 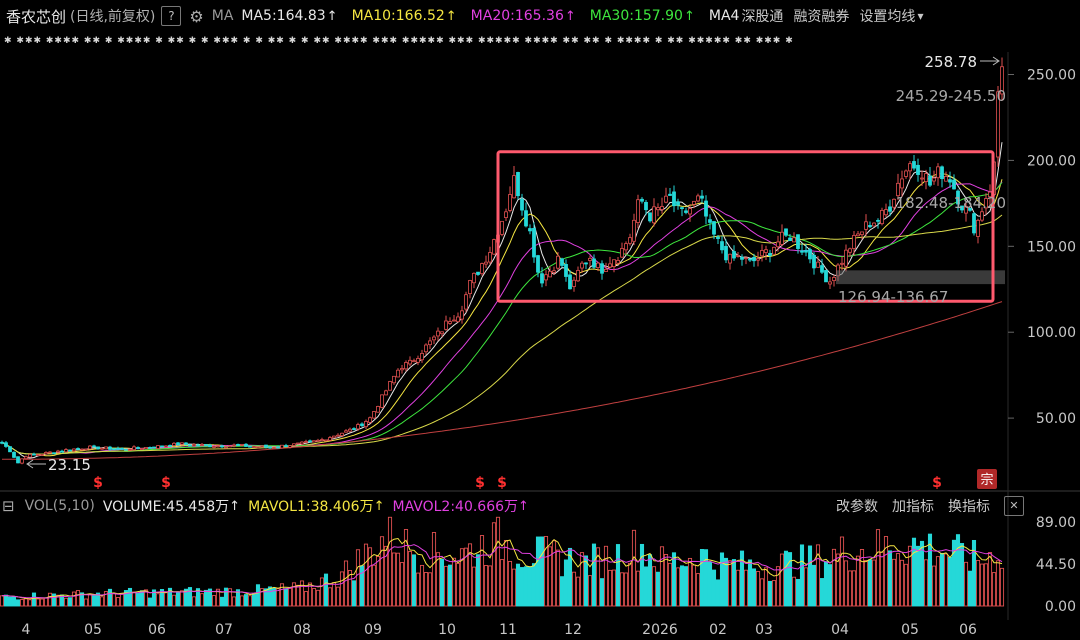 I want to click on dropdown-icon: ▾, so click(x=920, y=16).